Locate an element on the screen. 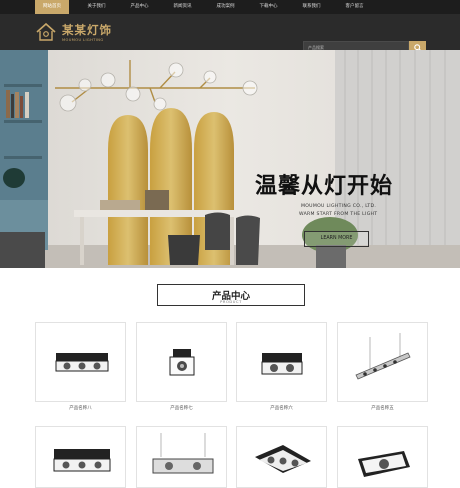  nav-products: 产品中心 is located at coordinates (139, 7).